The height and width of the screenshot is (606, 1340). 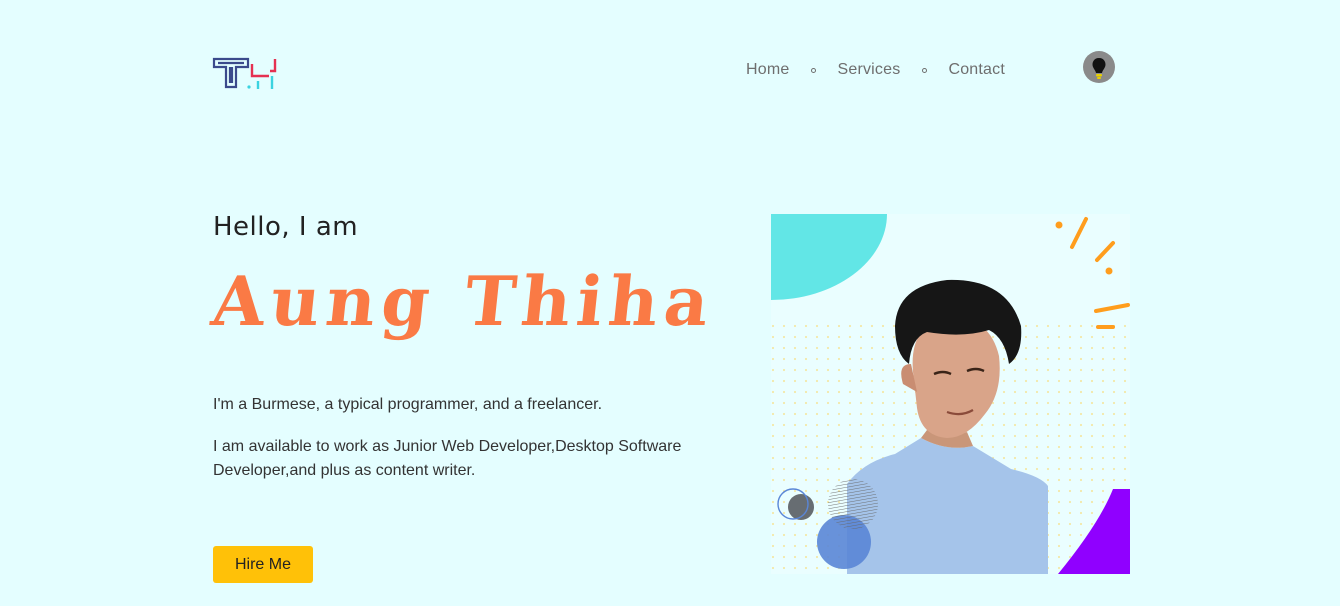 I want to click on greeting-text: Hello, I am, so click(x=286, y=227).